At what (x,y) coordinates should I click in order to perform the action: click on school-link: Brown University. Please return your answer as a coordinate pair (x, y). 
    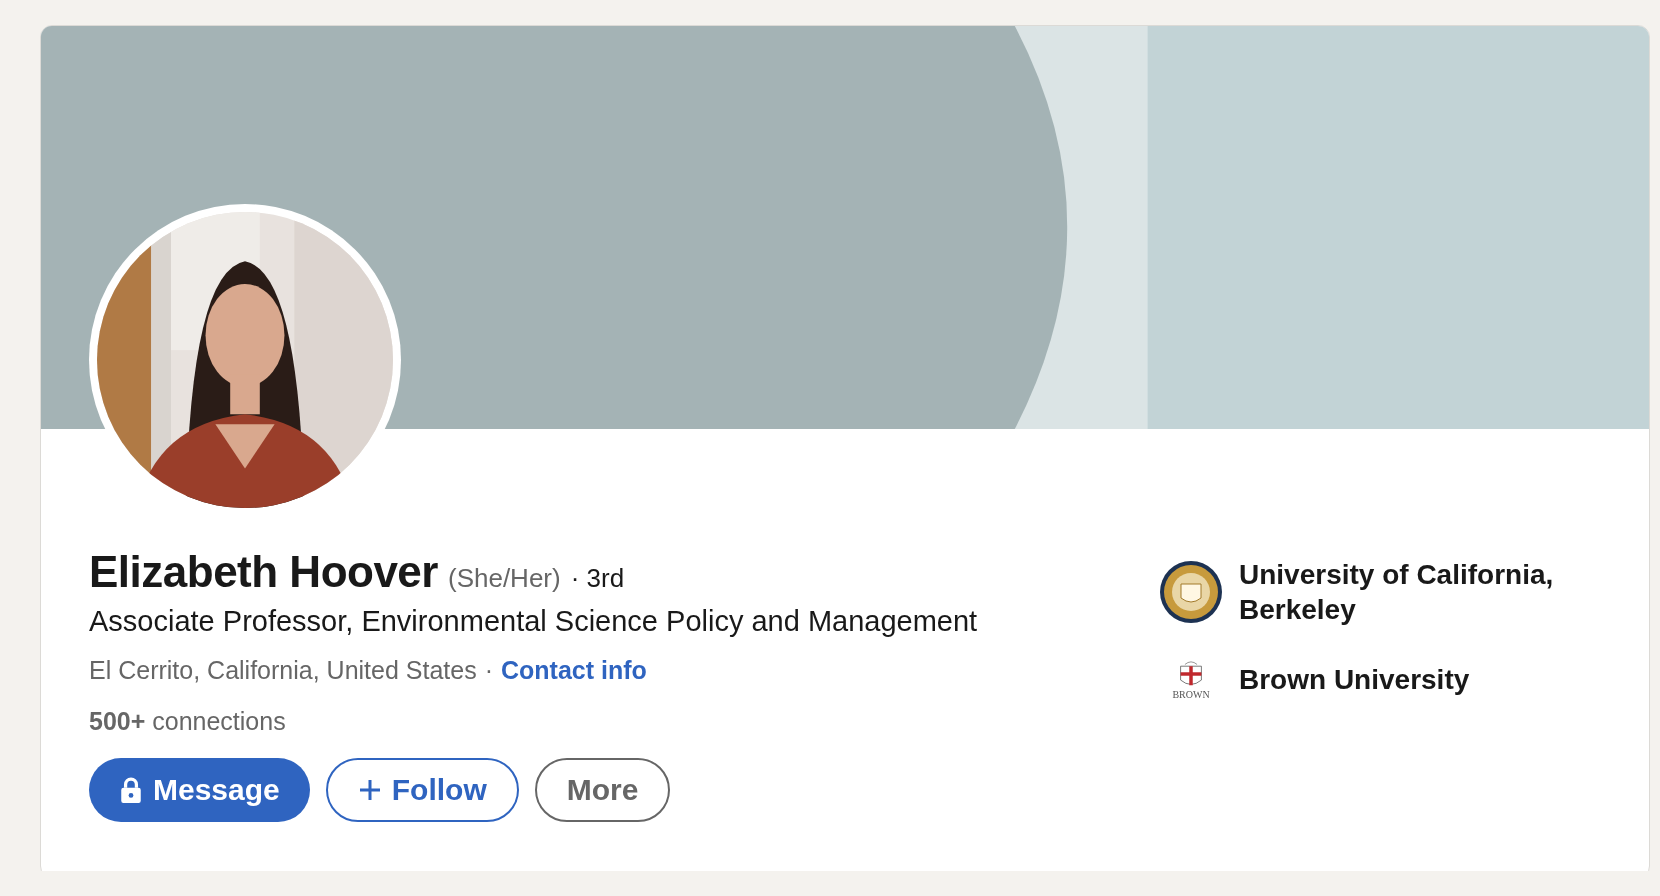
    Looking at the image, I should click on (1354, 679).